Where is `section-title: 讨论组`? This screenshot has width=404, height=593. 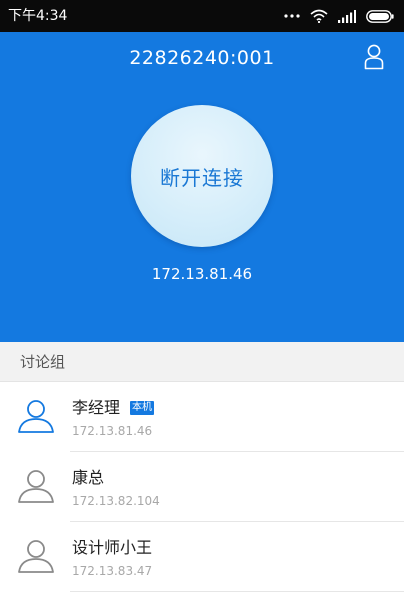 section-title: 讨论组 is located at coordinates (43, 362).